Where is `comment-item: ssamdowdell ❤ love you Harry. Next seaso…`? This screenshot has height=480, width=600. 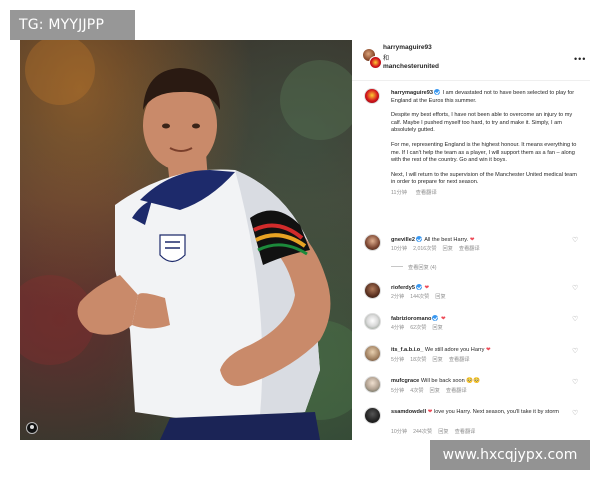 comment-item: ssamdowdell ❤ love you Harry. Next seaso… is located at coordinates (473, 422).